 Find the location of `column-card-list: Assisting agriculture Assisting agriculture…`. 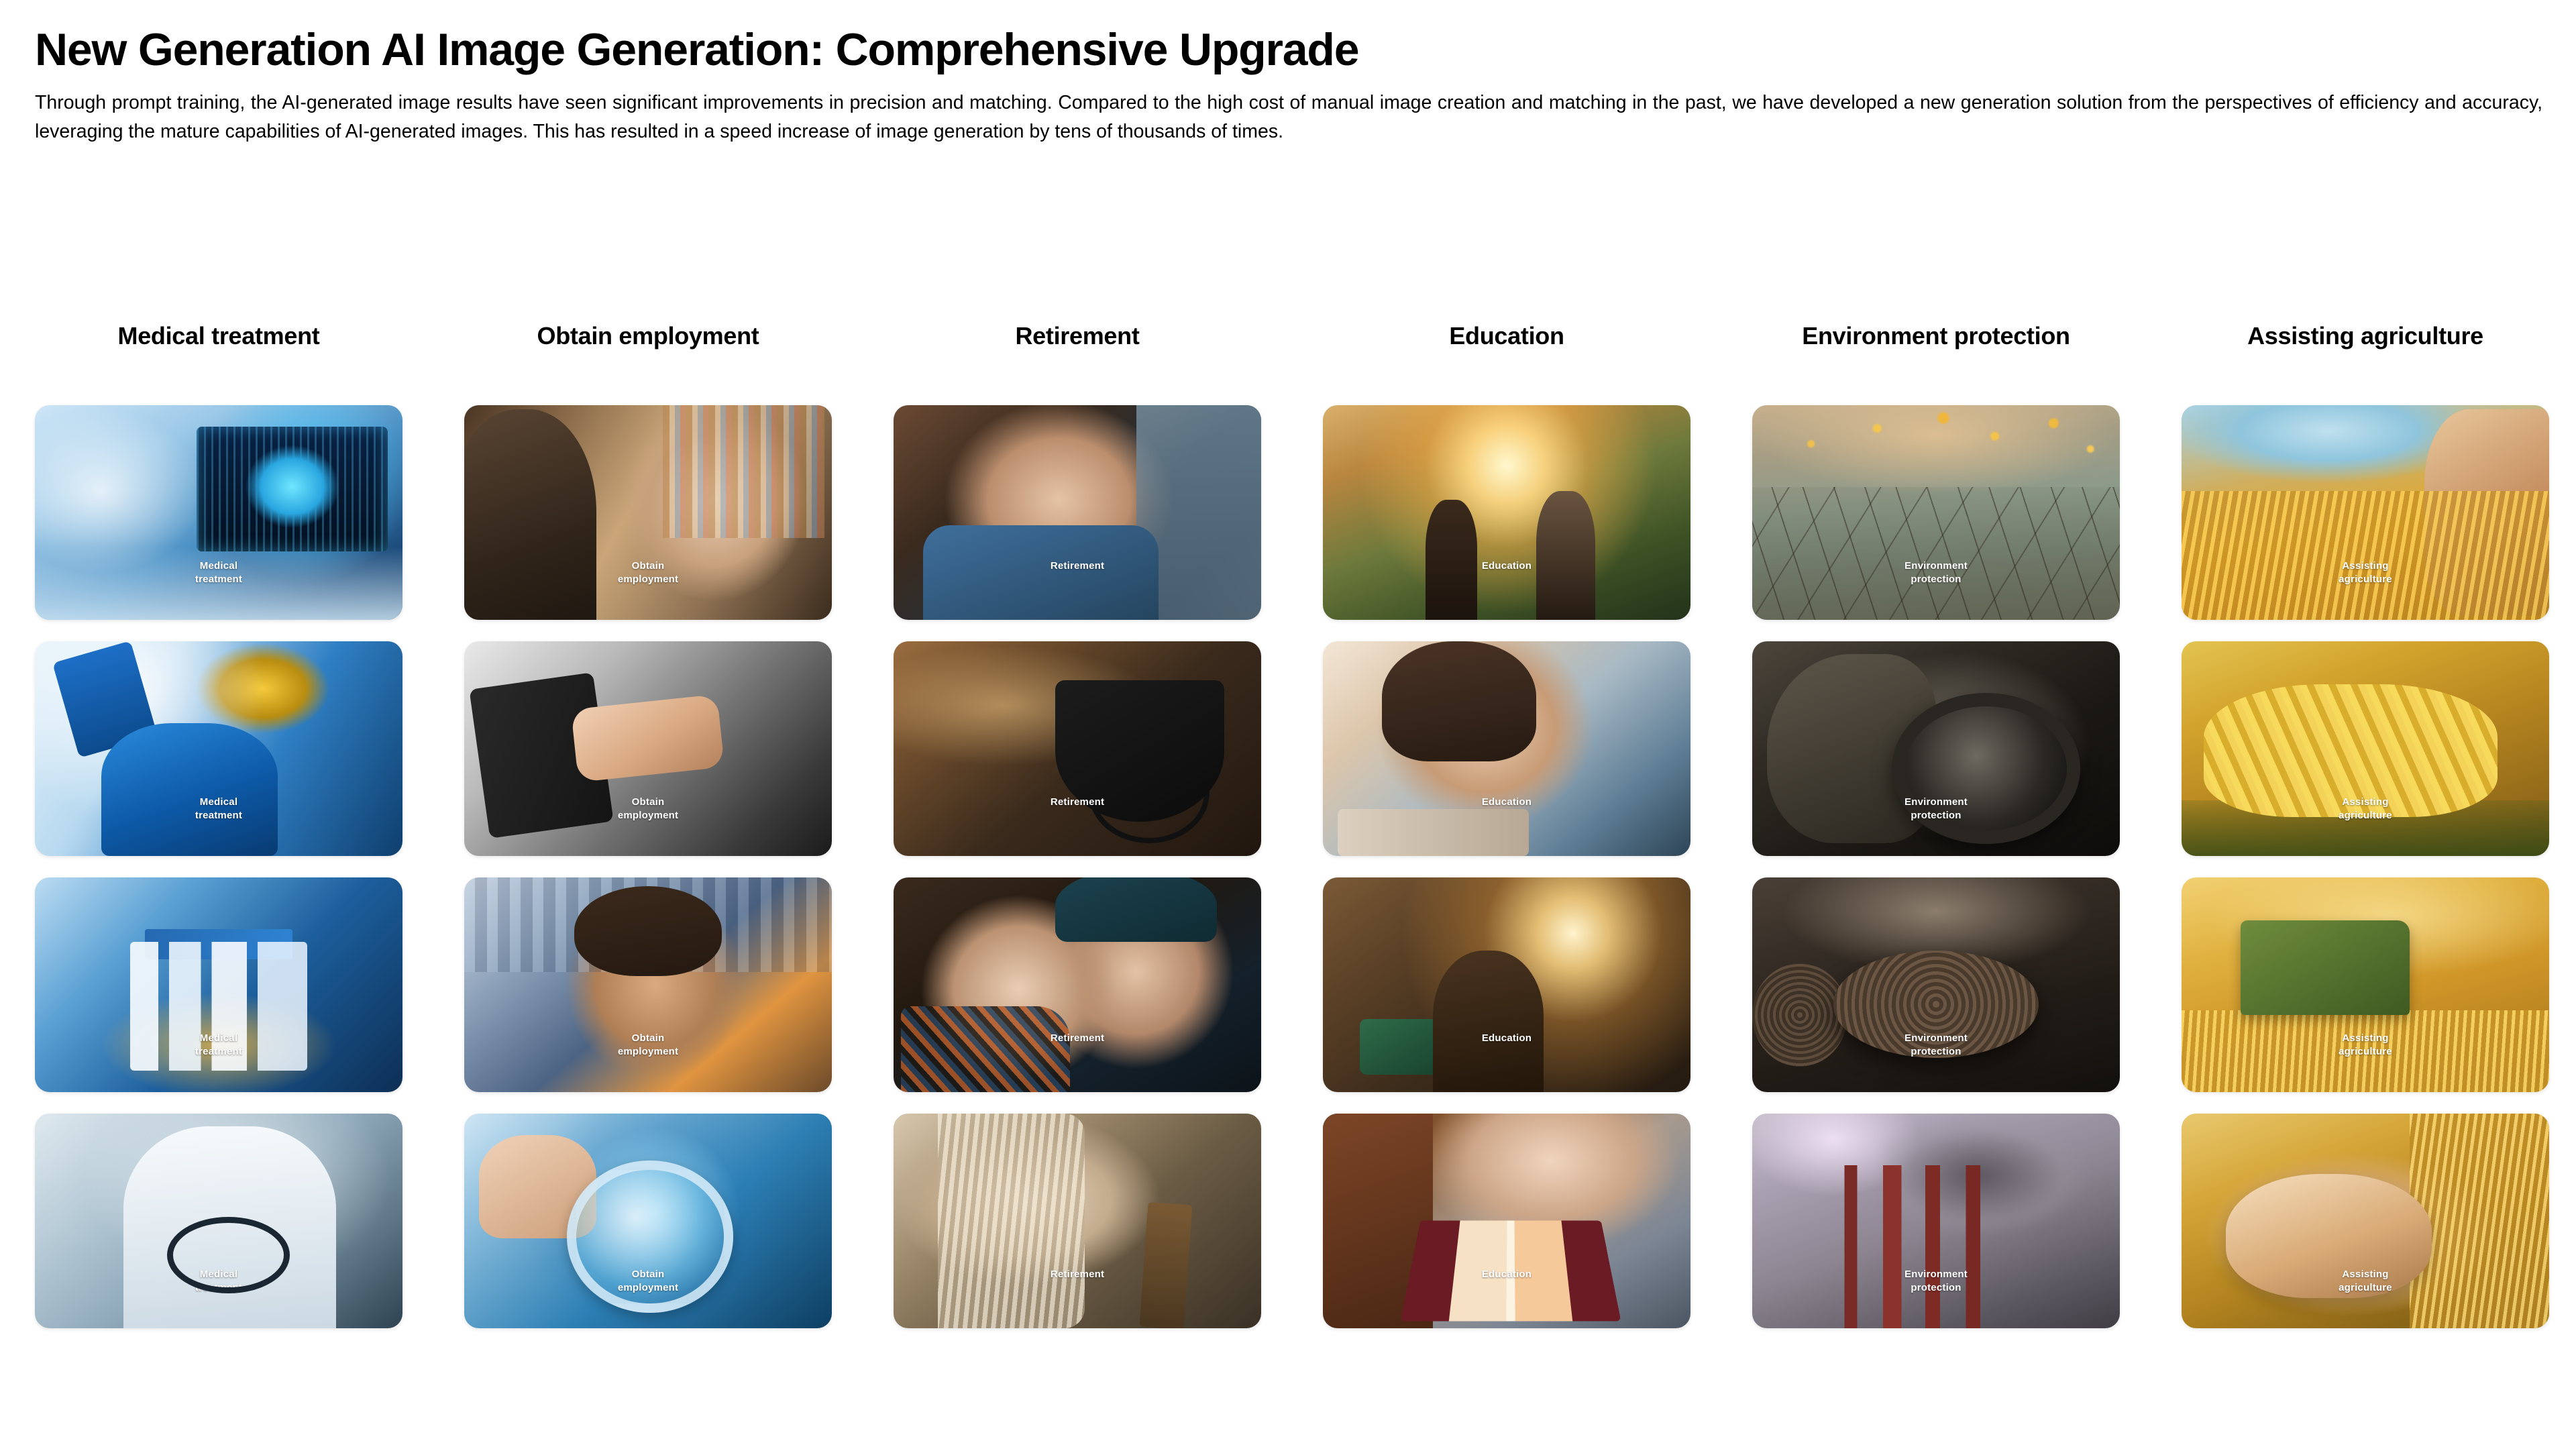

column-card-list: Assisting agriculture Assisting agriculture… is located at coordinates (2365, 866).